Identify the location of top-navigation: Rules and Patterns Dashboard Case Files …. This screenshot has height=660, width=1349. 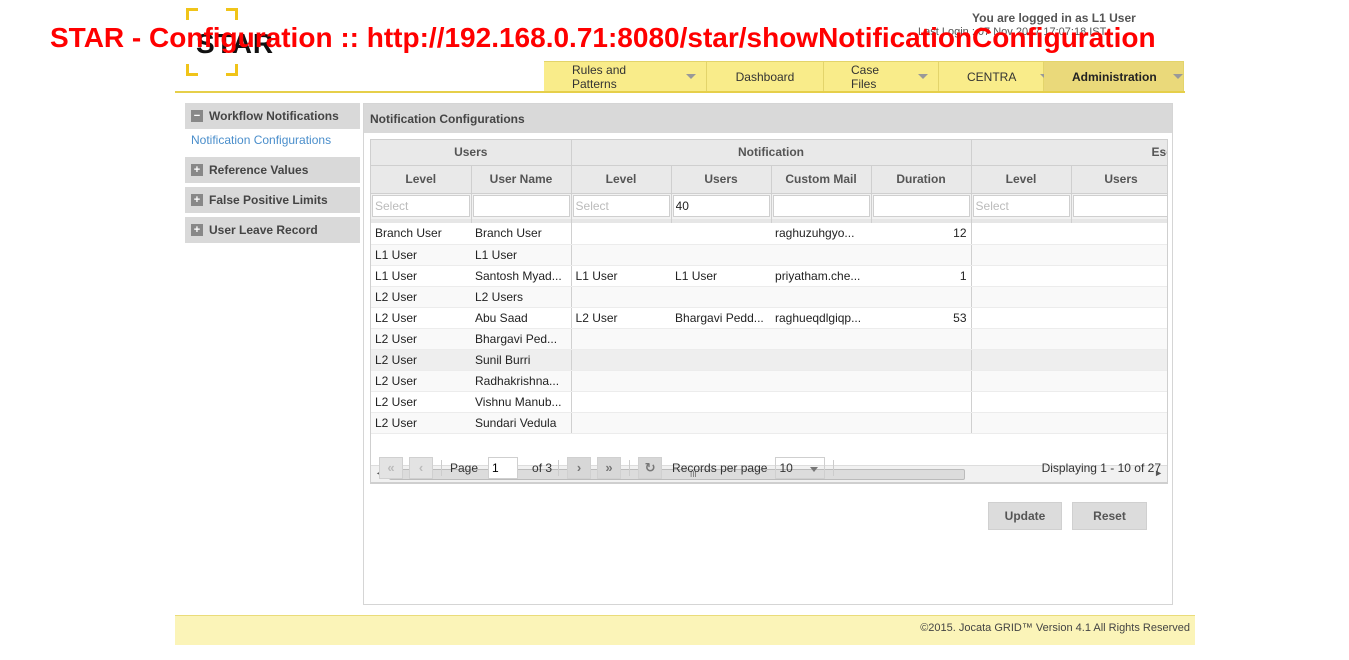
(864, 77).